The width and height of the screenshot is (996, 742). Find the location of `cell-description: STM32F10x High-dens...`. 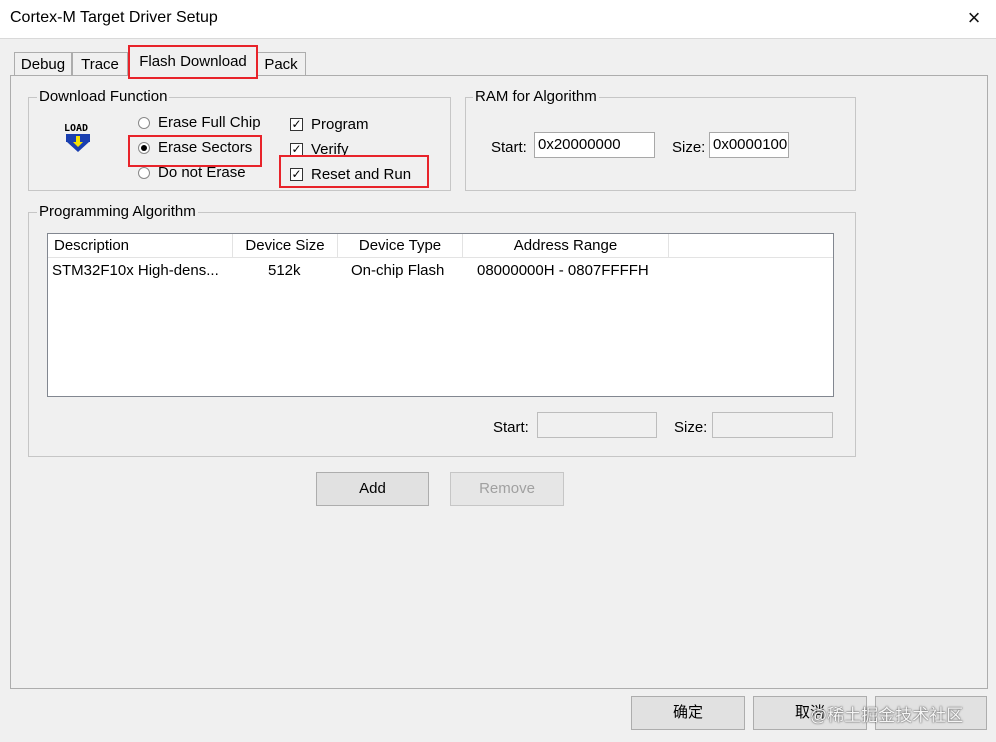

cell-description: STM32F10x High-dens... is located at coordinates (135, 270).